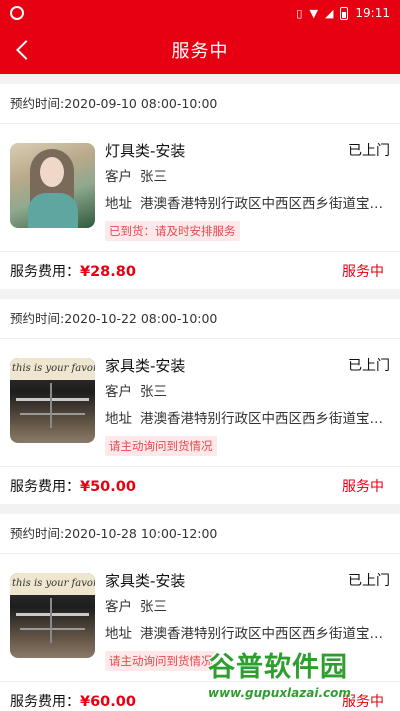 This screenshot has height=711, width=400. I want to click on back-button, so click(23, 50).